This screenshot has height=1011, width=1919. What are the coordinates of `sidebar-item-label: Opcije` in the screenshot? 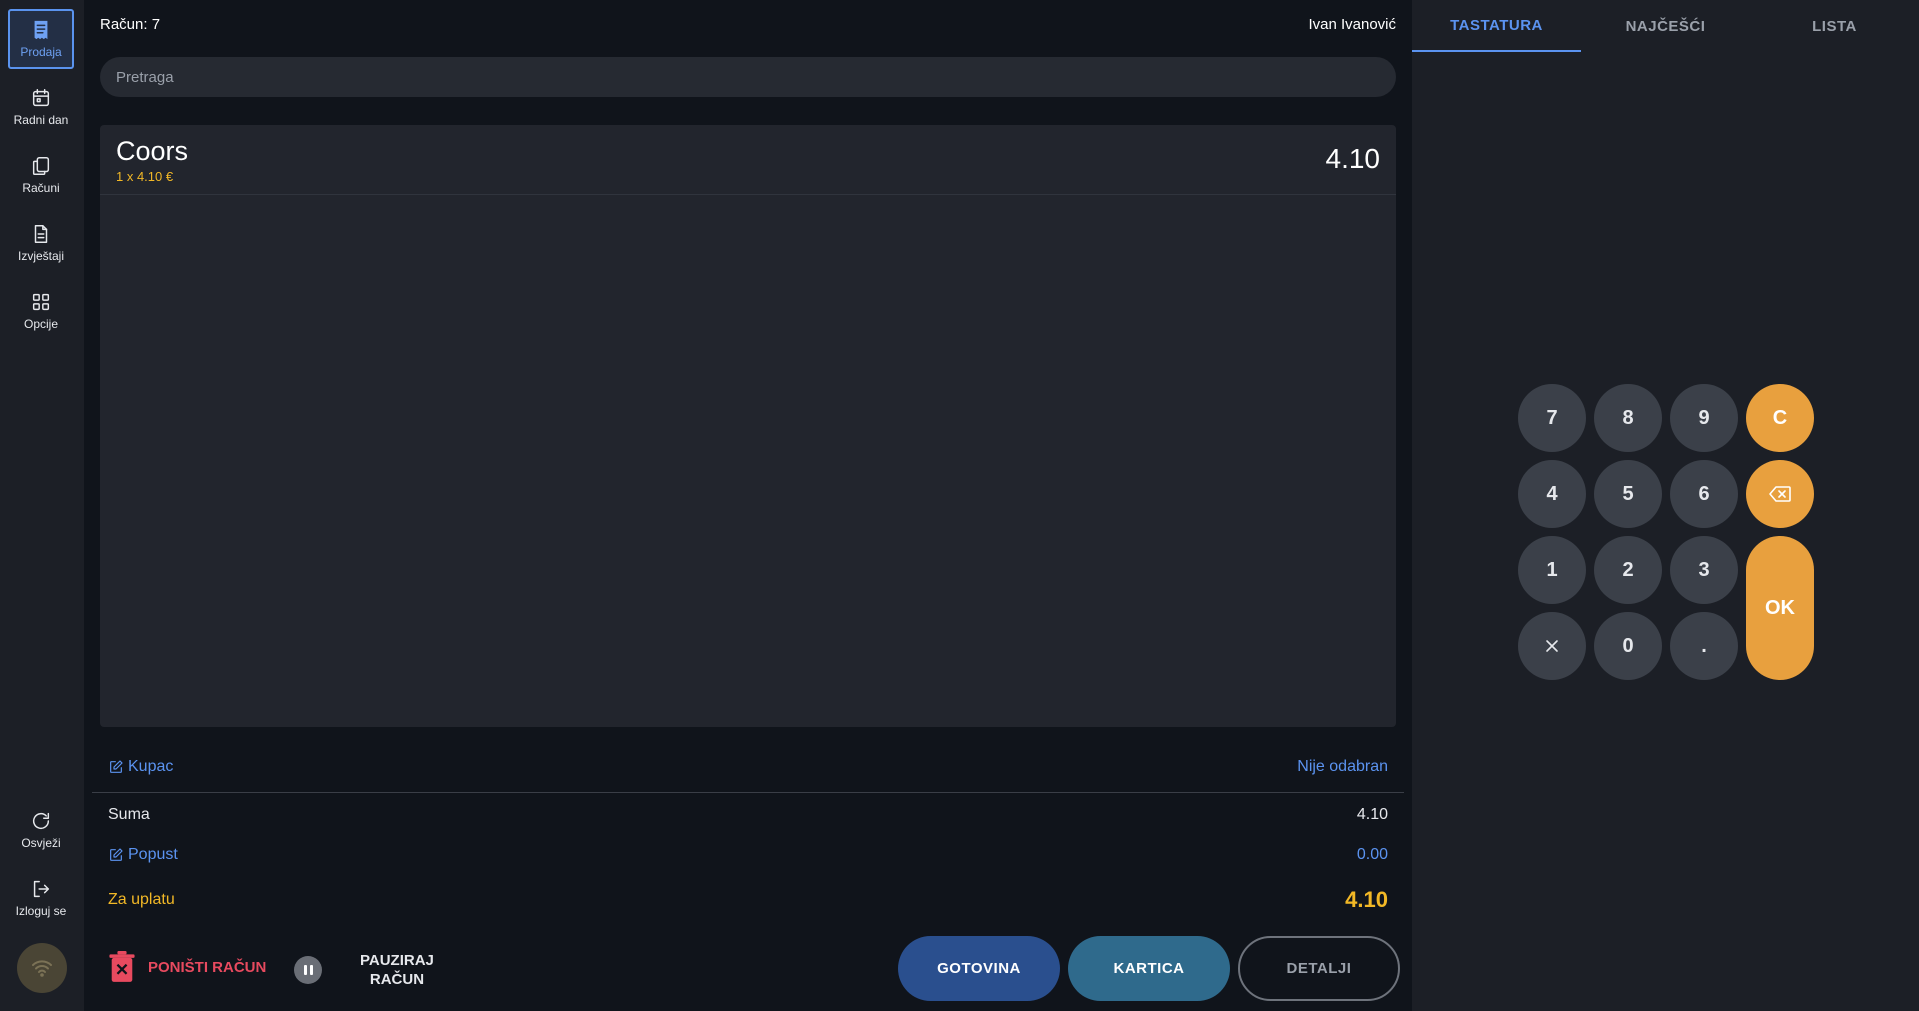 It's located at (40, 324).